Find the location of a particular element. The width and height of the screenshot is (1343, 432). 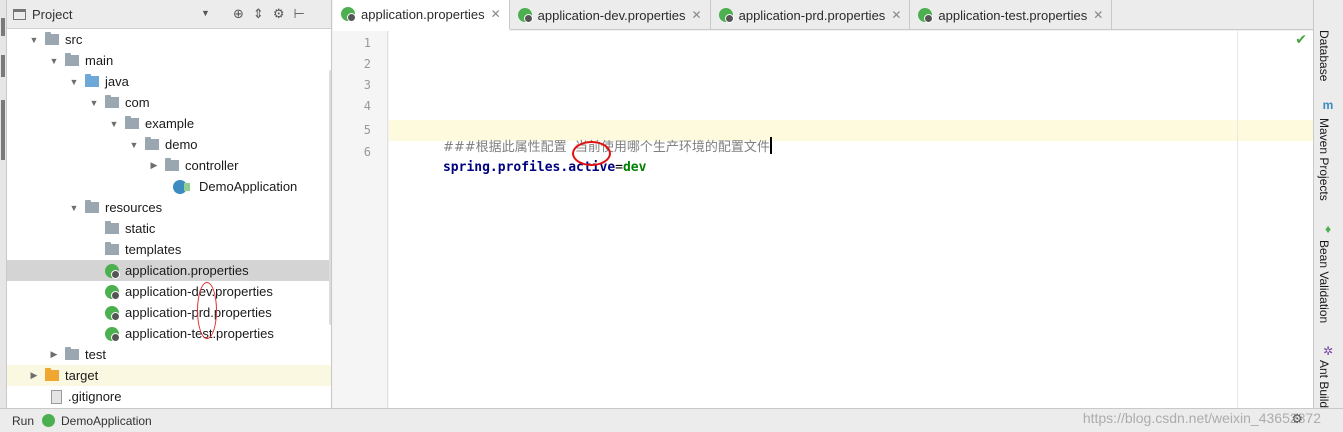

bean-validation-tool-tab: Bean Validation is located at coordinates (1324, 281).